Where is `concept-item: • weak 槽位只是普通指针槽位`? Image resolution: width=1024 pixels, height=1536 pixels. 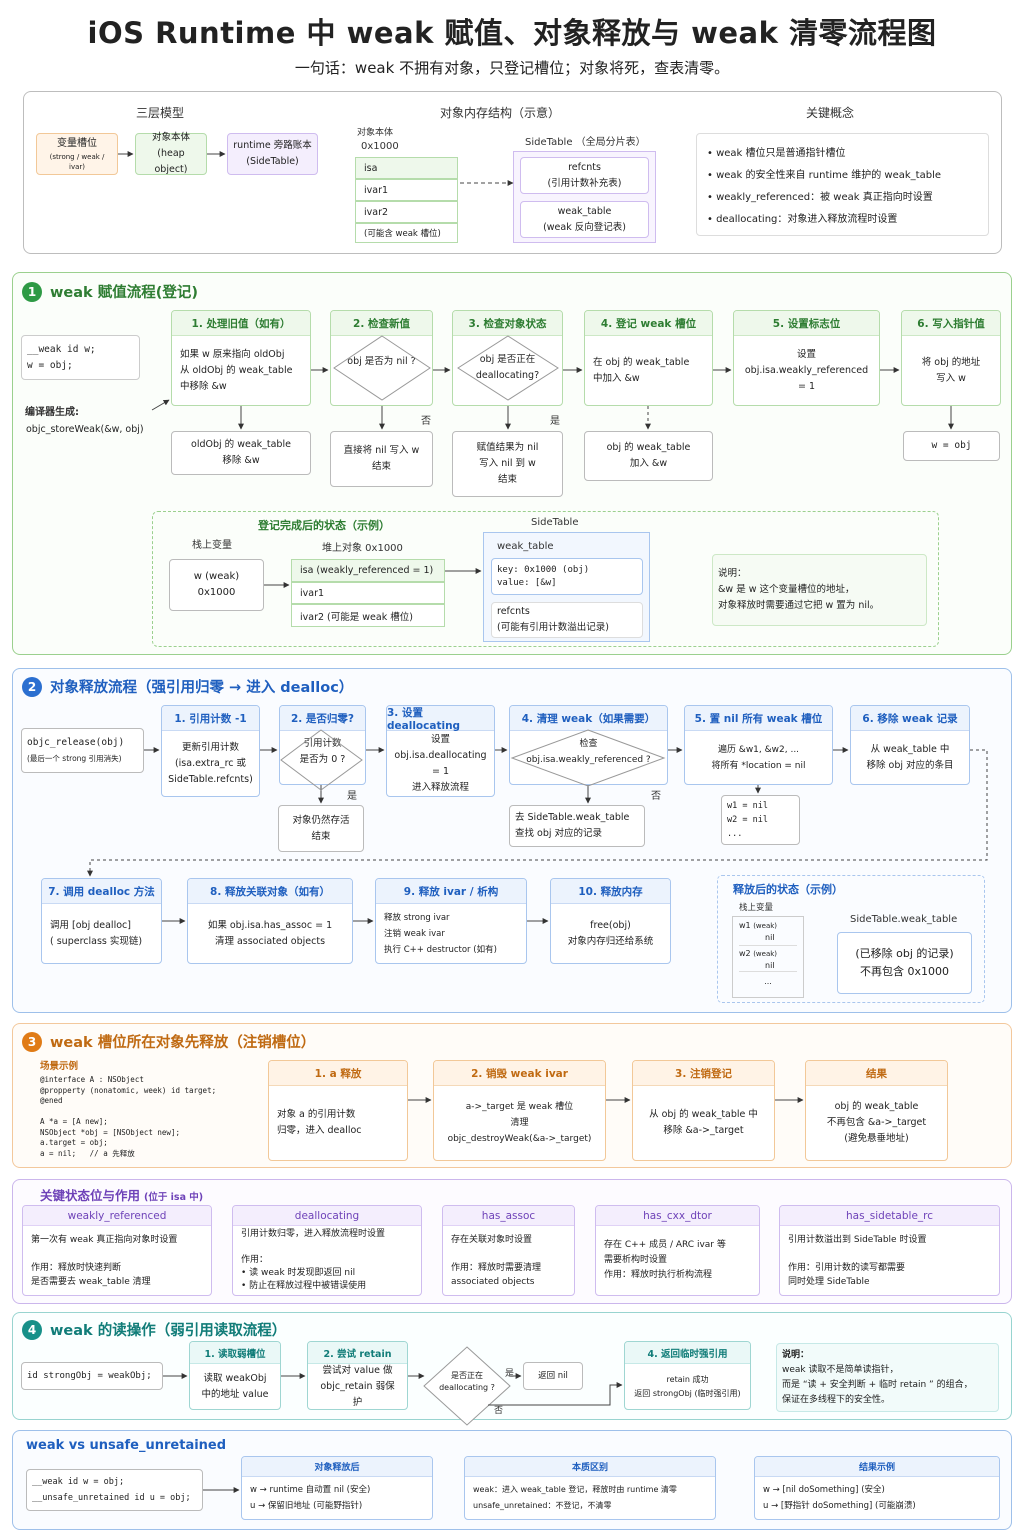 concept-item: • weak 槽位只是普通指针槽位 is located at coordinates (776, 153).